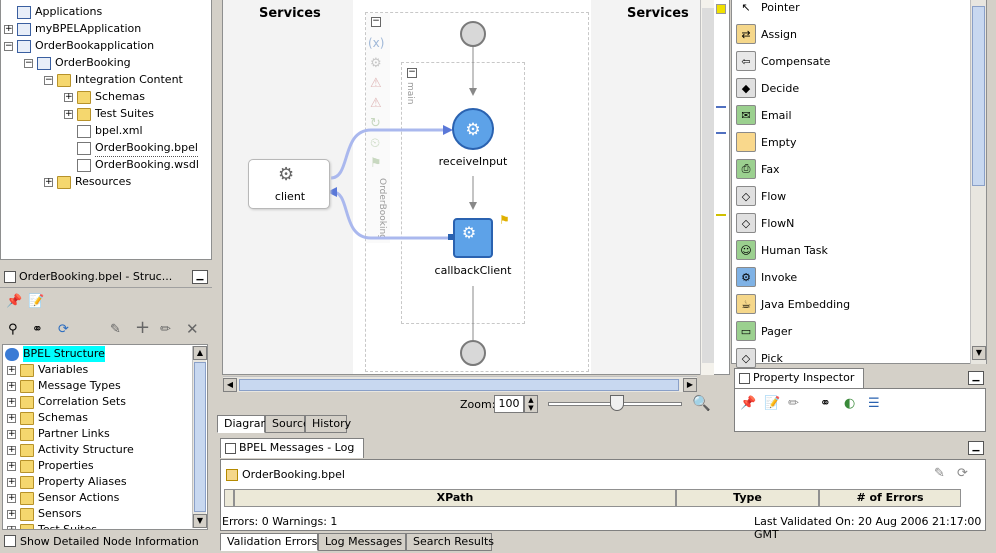 The height and width of the screenshot is (553, 996). I want to click on structure-item: + Schemas, so click(47, 418).